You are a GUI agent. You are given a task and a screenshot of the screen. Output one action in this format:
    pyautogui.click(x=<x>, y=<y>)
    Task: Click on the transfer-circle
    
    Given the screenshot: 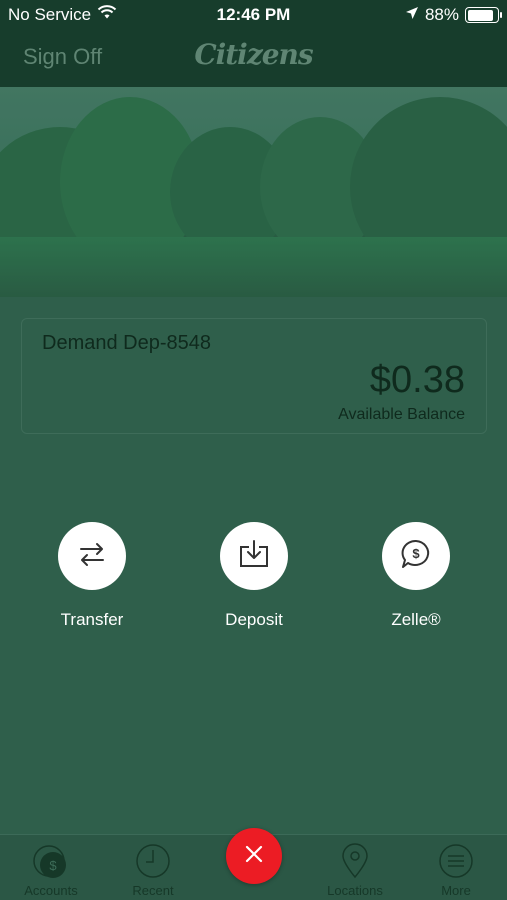 What is the action you would take?
    pyautogui.click(x=92, y=556)
    